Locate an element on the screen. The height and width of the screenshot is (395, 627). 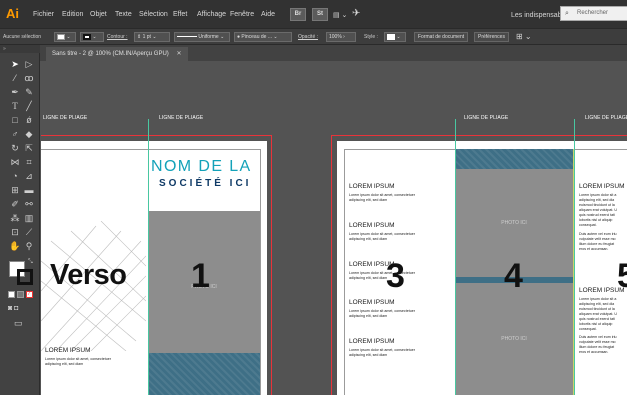
free-transform-icon: ⌗ is located at coordinates (29, 162).